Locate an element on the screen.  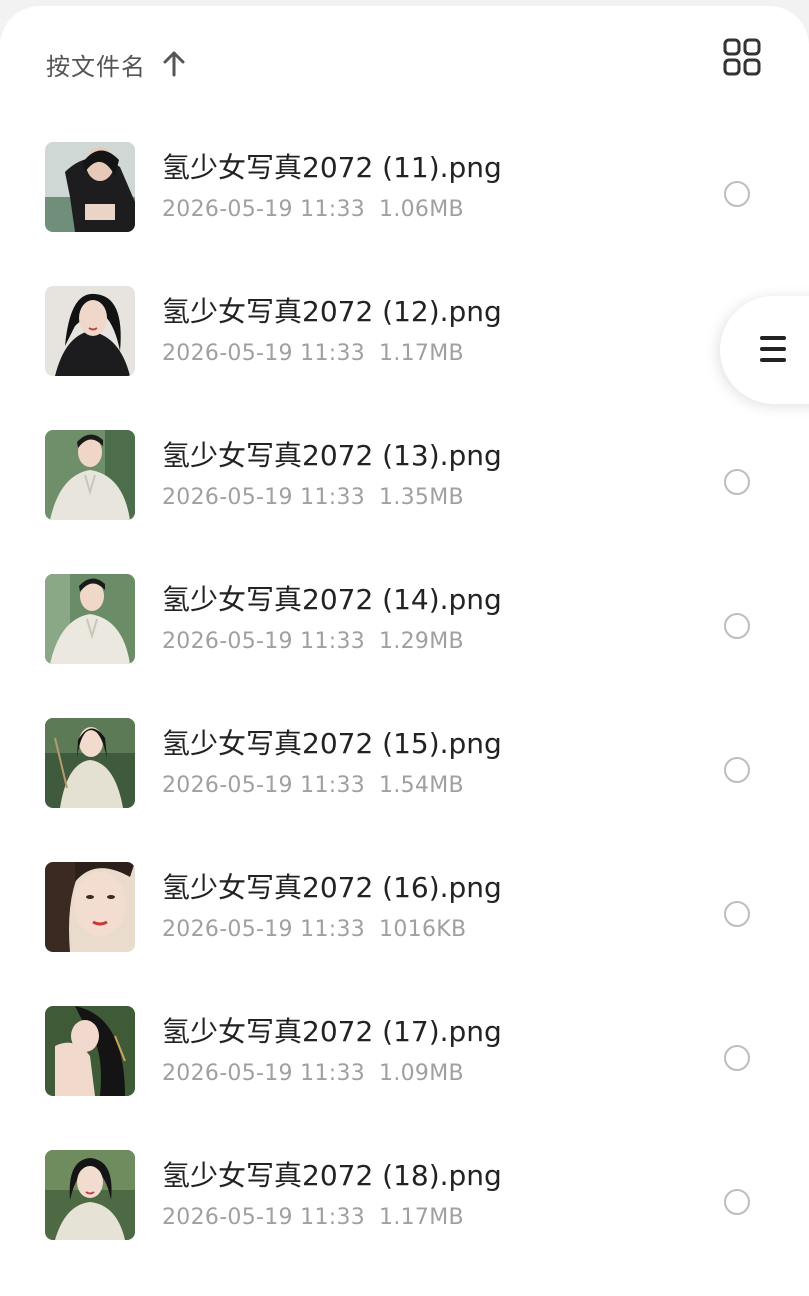
file-name: 氢少女写真2072 (13).png is located at coordinates (332, 455).